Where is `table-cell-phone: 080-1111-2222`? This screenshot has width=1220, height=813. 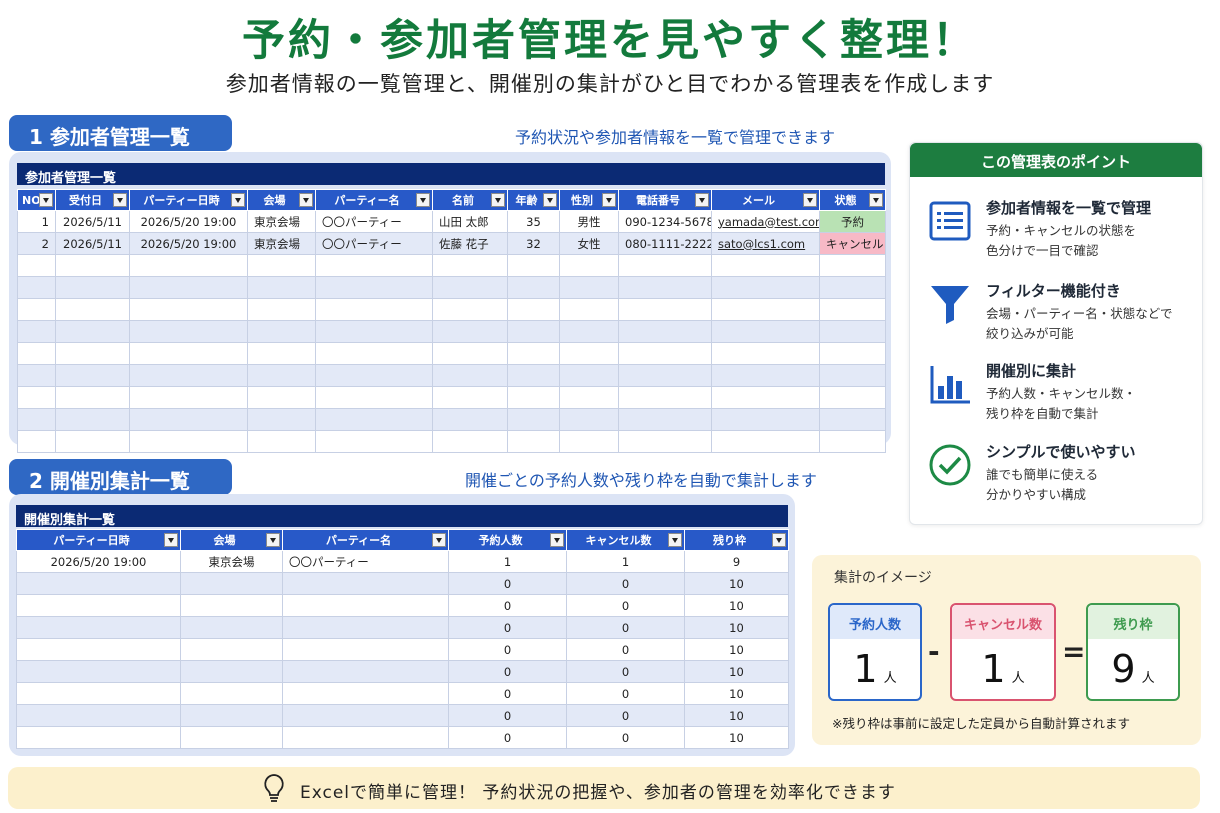 table-cell-phone: 080-1111-2222 is located at coordinates (665, 243).